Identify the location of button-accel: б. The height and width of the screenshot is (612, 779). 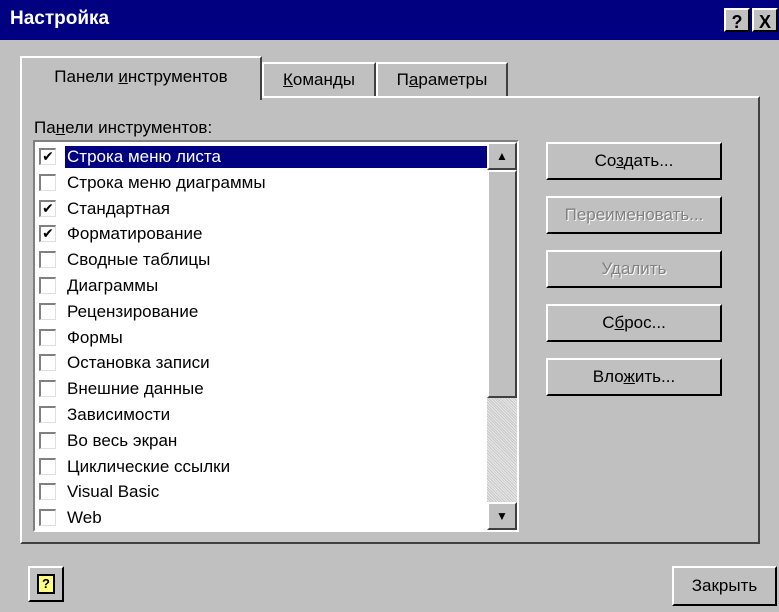
(619, 322).